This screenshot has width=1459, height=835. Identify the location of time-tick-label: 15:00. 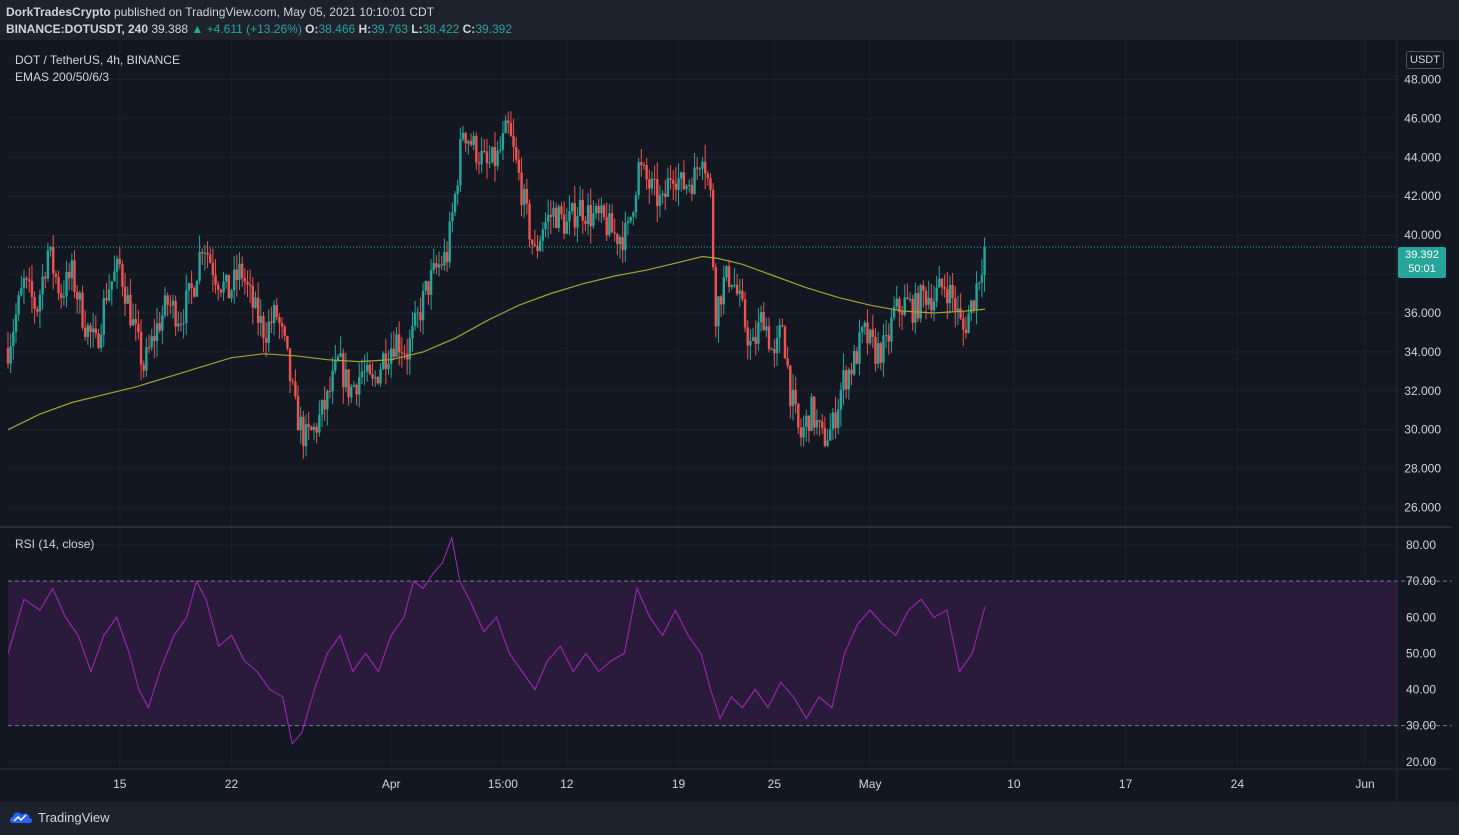
(503, 784).